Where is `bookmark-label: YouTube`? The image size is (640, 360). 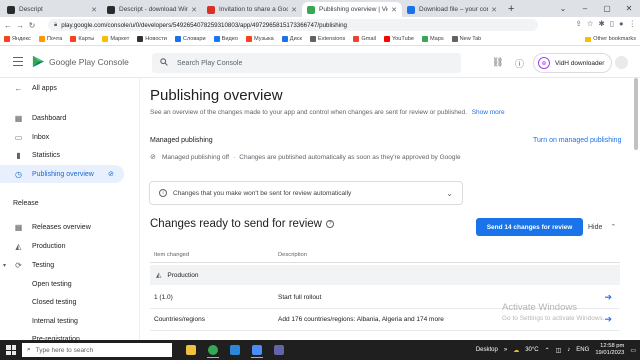
bookmark-label: YouTube is located at coordinates (402, 39).